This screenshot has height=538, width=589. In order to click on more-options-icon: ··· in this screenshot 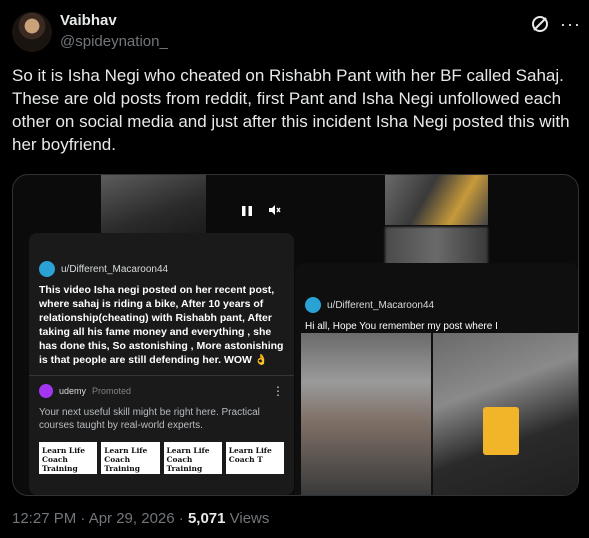, I will do `click(570, 24)`.